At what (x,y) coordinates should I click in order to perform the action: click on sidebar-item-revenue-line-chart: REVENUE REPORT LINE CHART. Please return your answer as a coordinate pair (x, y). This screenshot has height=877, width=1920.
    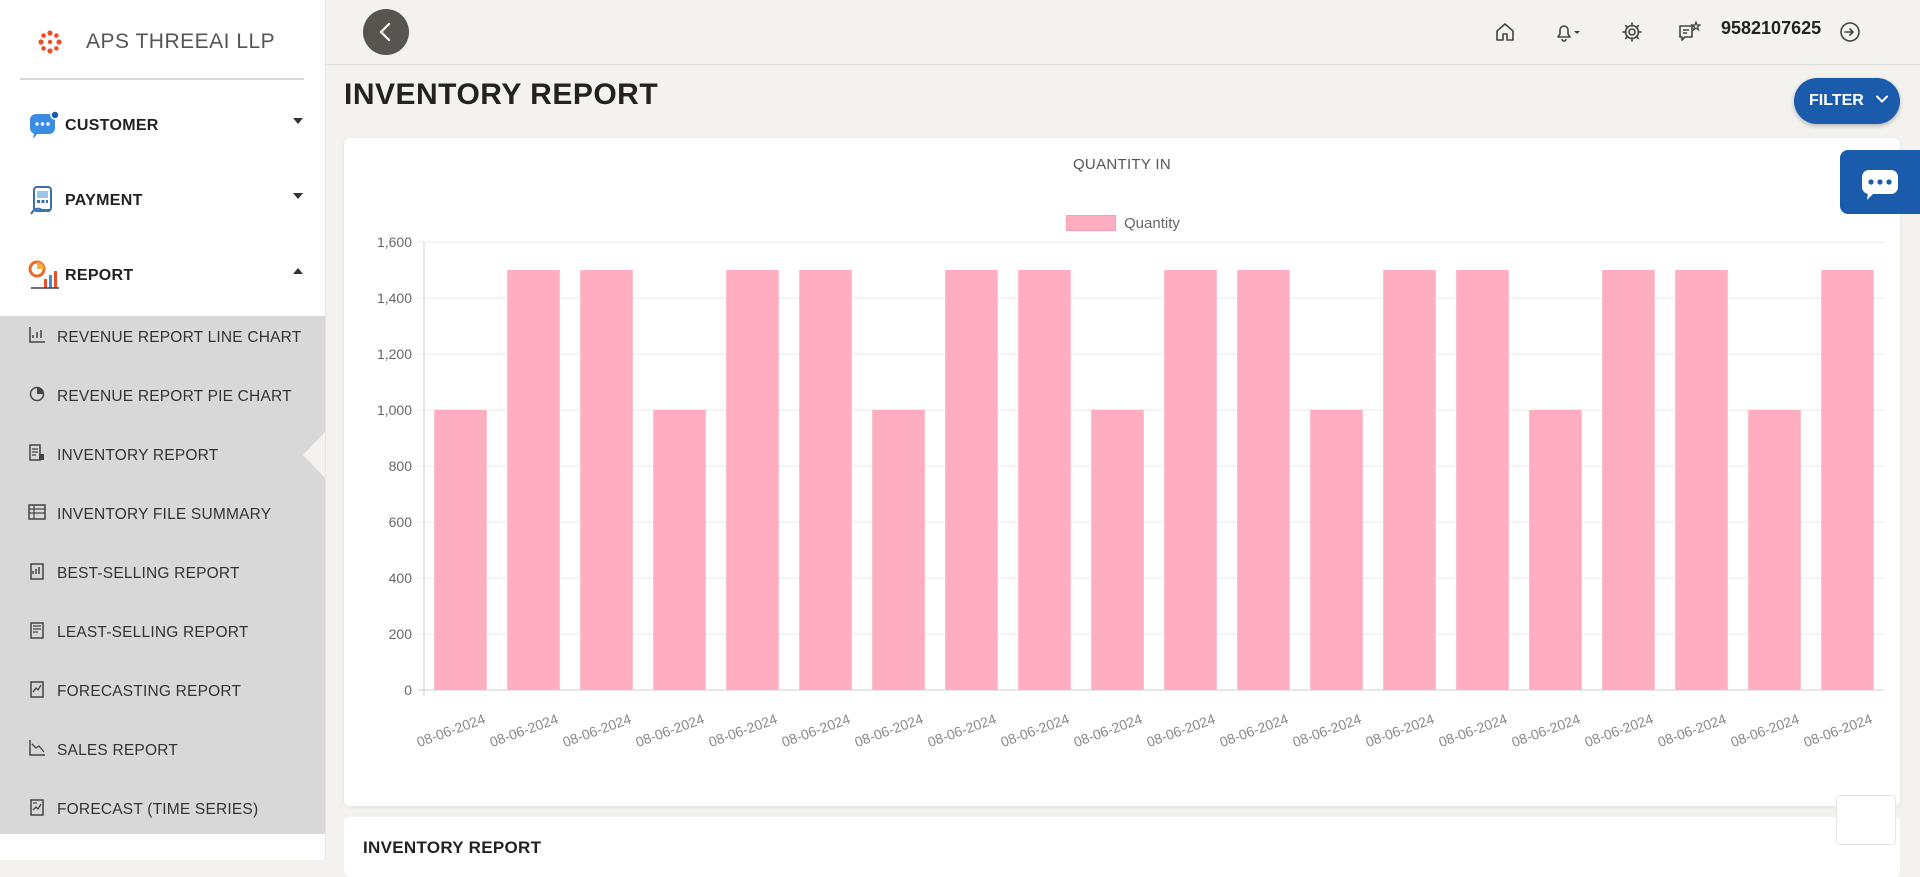
    Looking at the image, I should click on (173, 336).